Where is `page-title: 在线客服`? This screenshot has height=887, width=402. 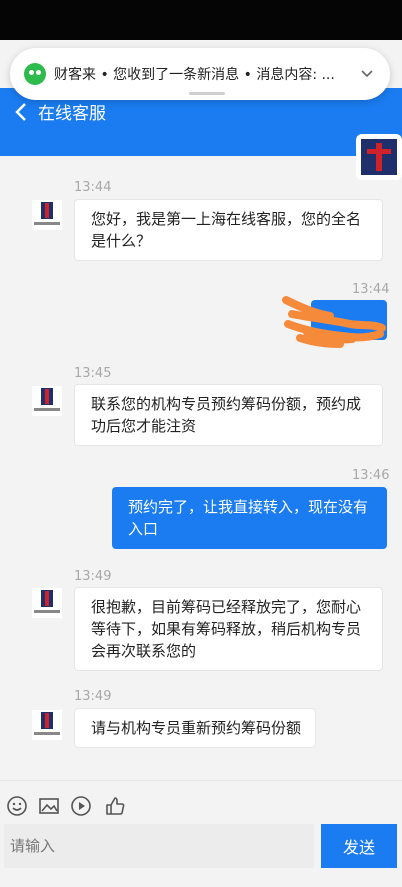 page-title: 在线客服 is located at coordinates (72, 114).